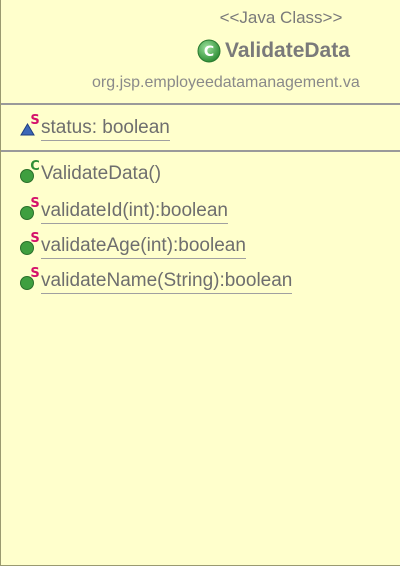  I want to click on class-name-row: C ValidateData, so click(273, 51).